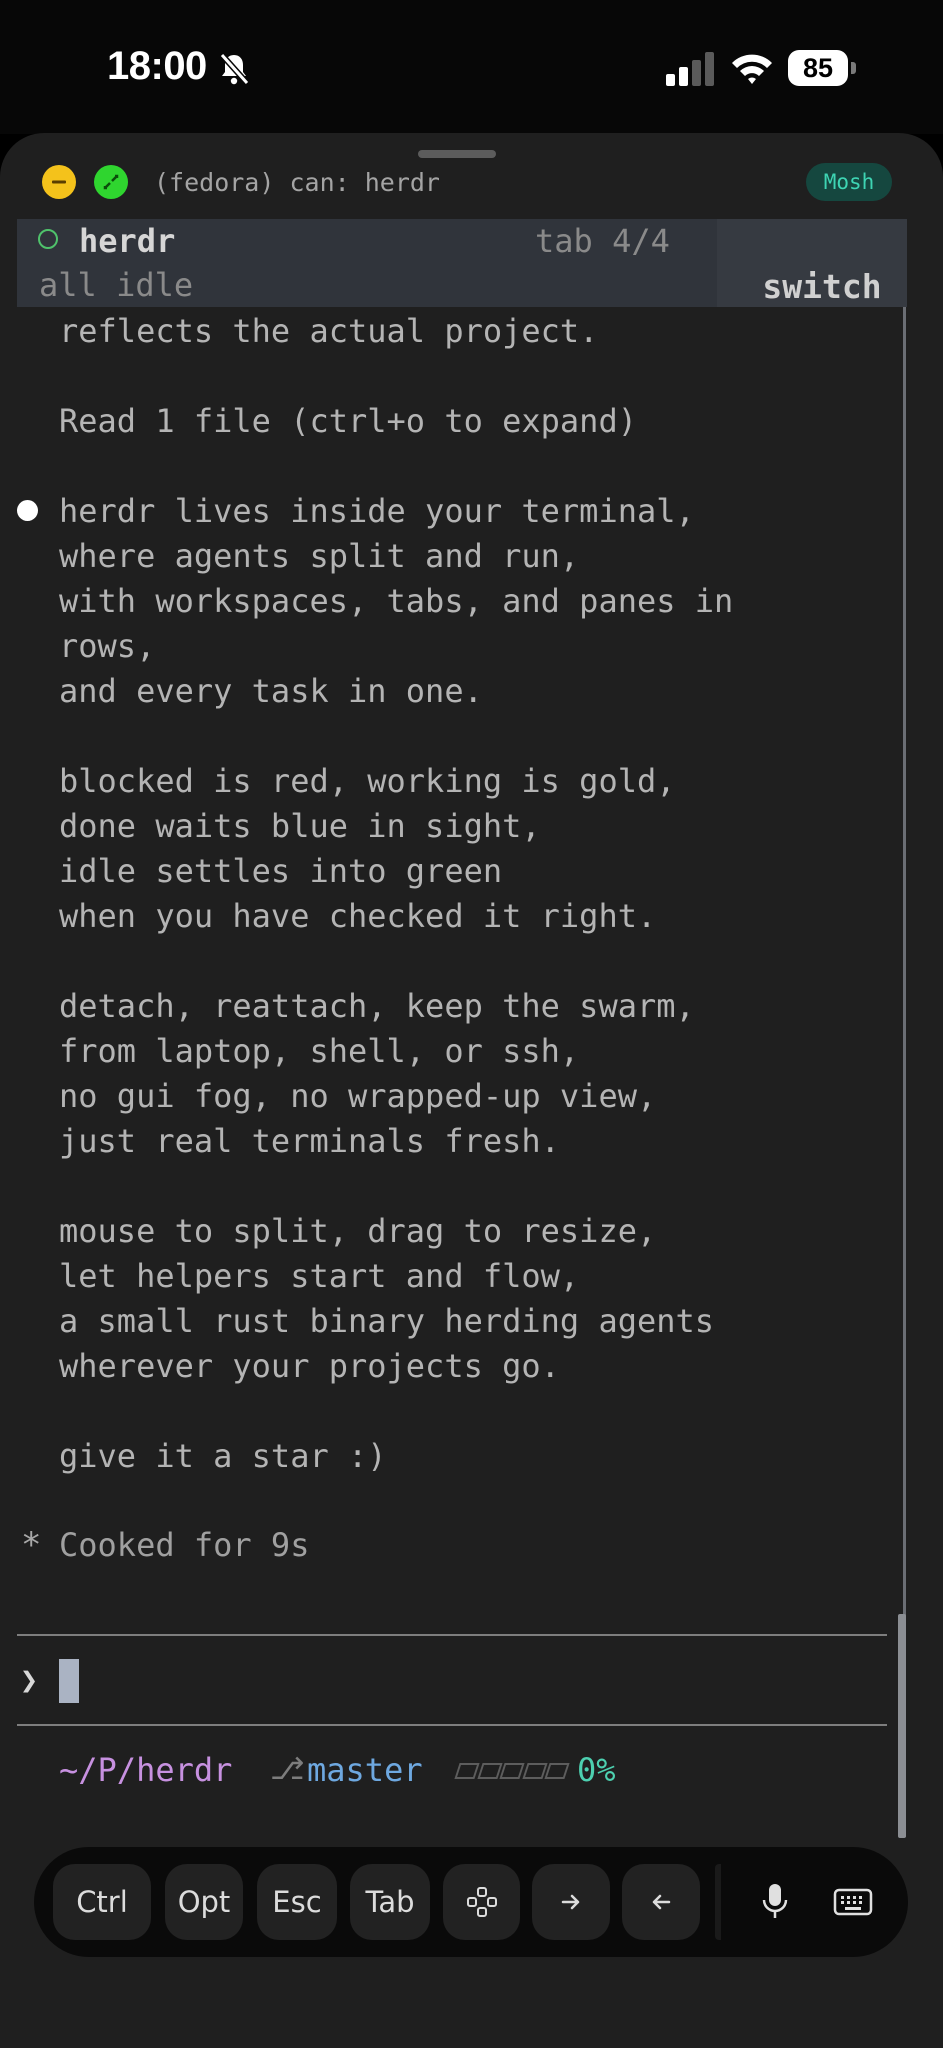 The width and height of the screenshot is (943, 2048). I want to click on window-title: (fedora) can: herdr, so click(297, 182).